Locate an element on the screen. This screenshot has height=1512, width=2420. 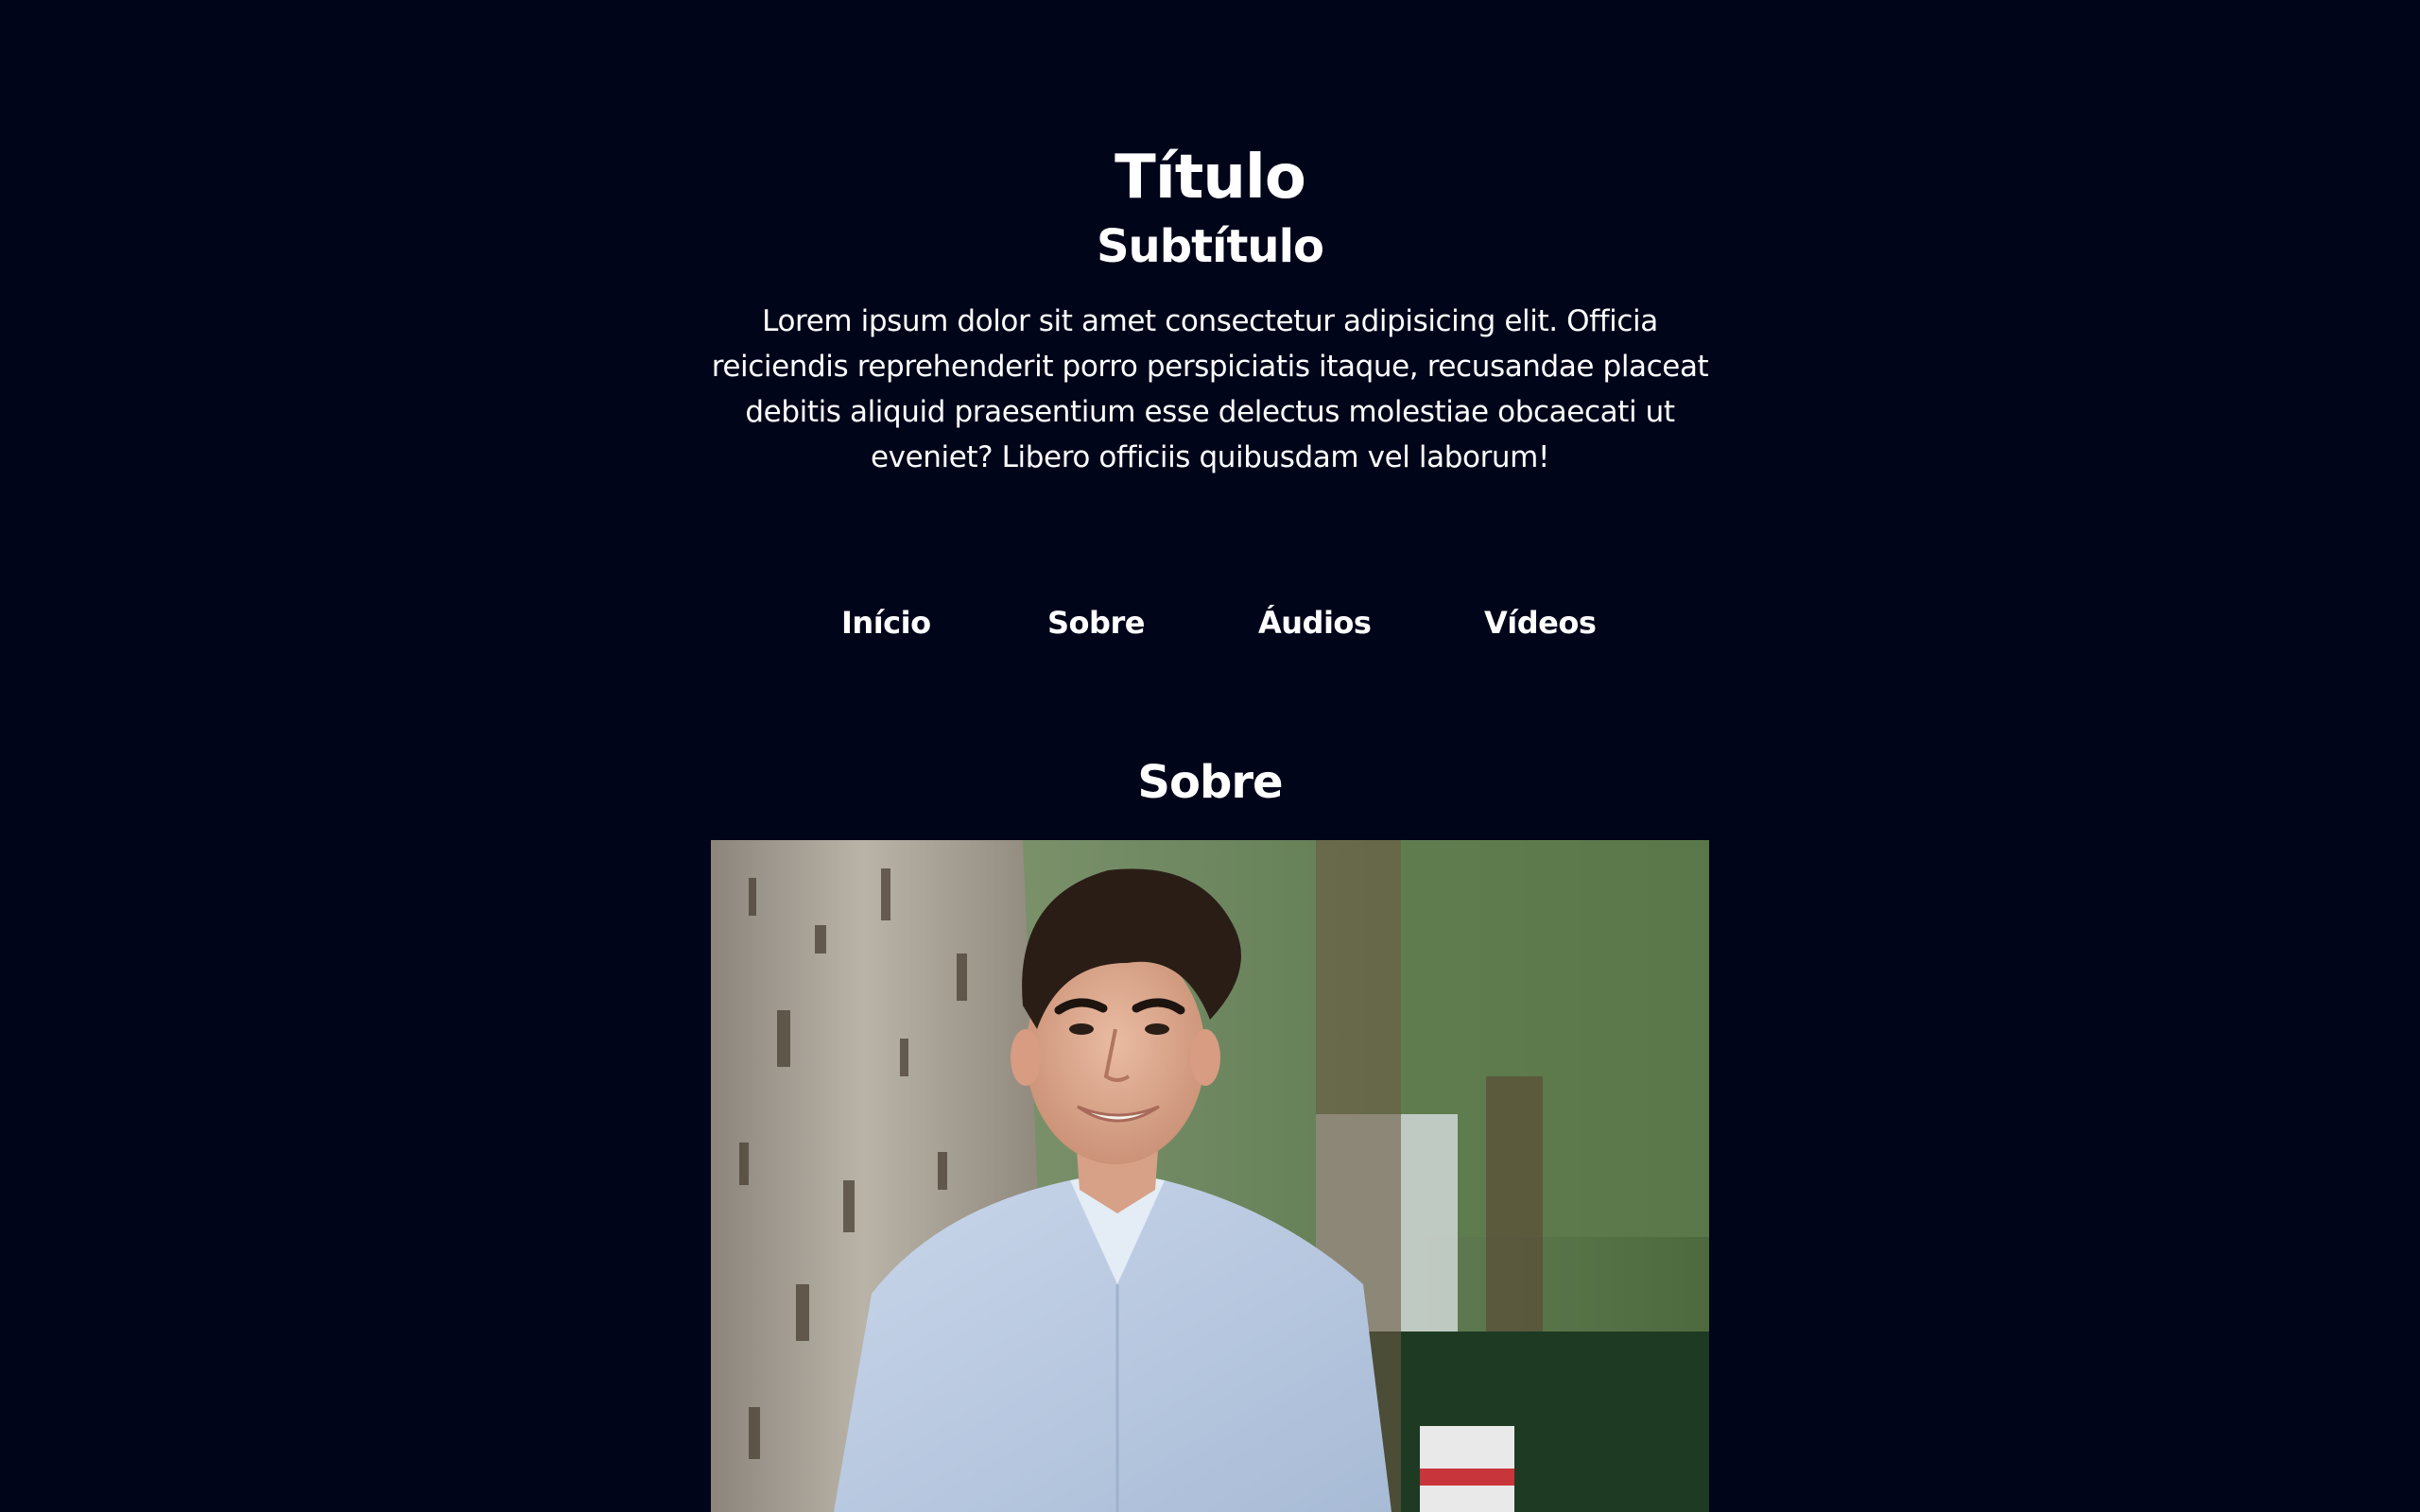
about-heading: Sobre is located at coordinates (1210, 782).